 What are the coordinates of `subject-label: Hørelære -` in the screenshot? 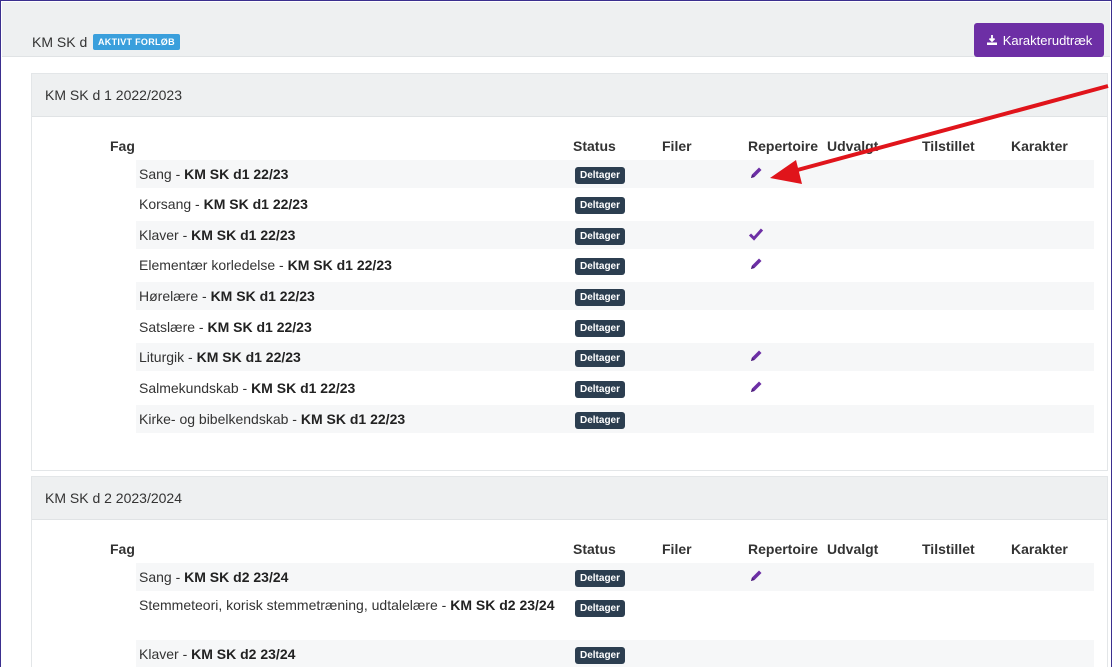 It's located at (175, 296).